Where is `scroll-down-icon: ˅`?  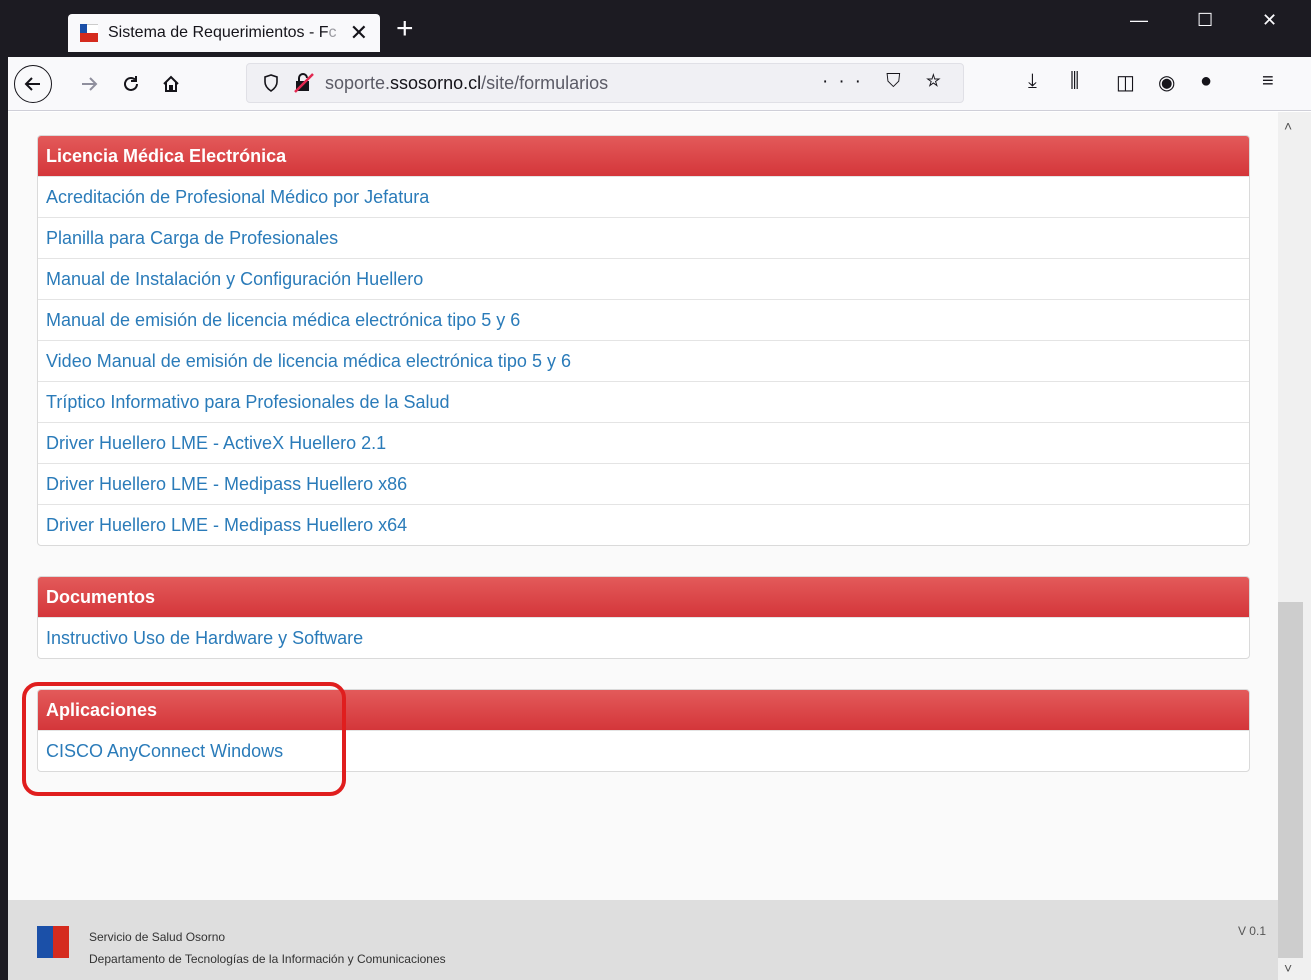
scroll-down-icon: ˅ is located at coordinates (1288, 968).